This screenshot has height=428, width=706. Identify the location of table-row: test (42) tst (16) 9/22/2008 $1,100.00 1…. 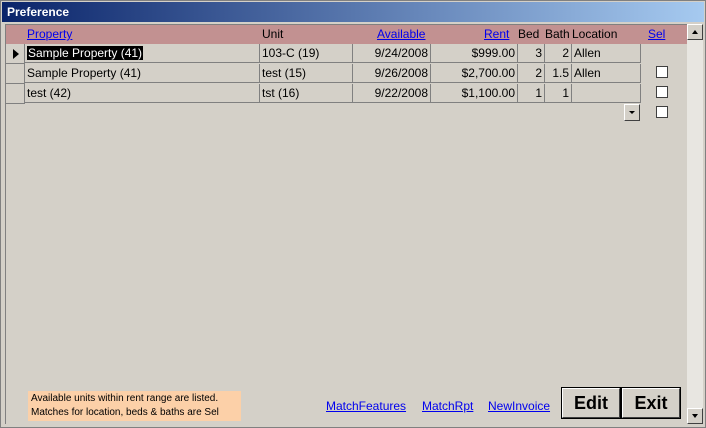
(347, 102).